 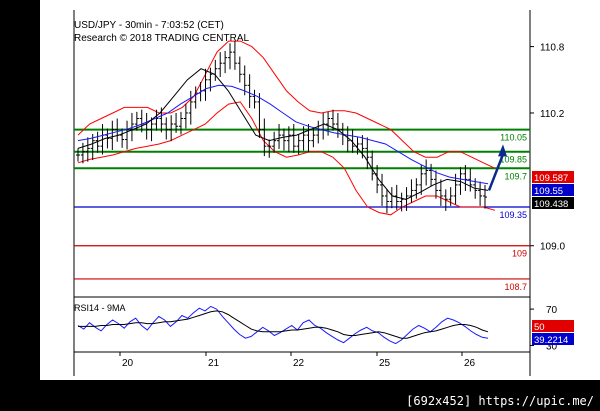 What do you see at coordinates (552, 247) in the screenshot?
I see `price-tick-label: 109.0` at bounding box center [552, 247].